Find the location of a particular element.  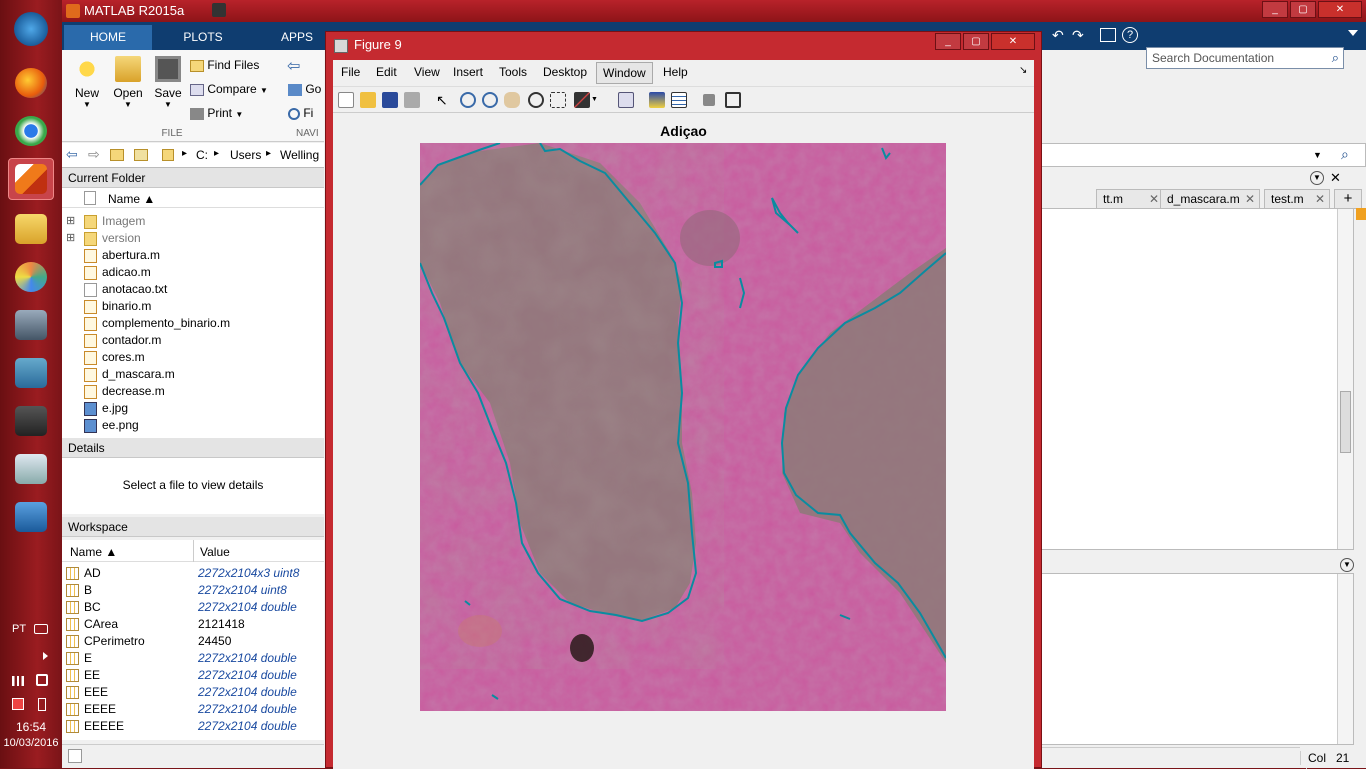

tab-home: HOME is located at coordinates (108, 37).